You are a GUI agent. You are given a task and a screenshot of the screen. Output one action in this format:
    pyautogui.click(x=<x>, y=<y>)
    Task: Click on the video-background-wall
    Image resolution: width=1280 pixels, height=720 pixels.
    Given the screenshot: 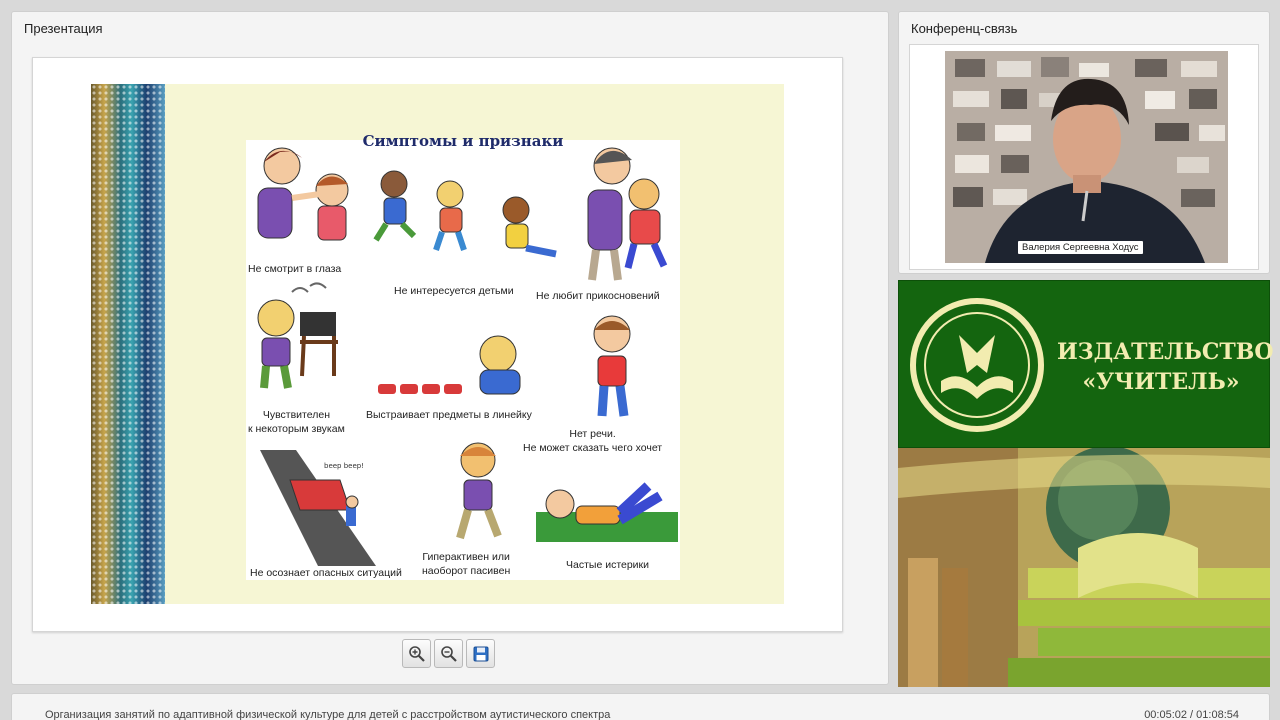 What is the action you would take?
    pyautogui.click(x=1086, y=157)
    